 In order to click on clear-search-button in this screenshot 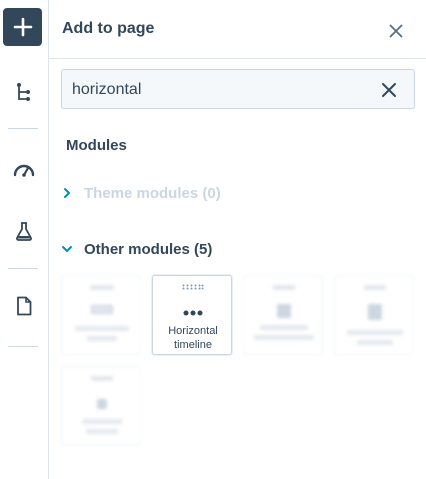, I will do `click(389, 90)`.